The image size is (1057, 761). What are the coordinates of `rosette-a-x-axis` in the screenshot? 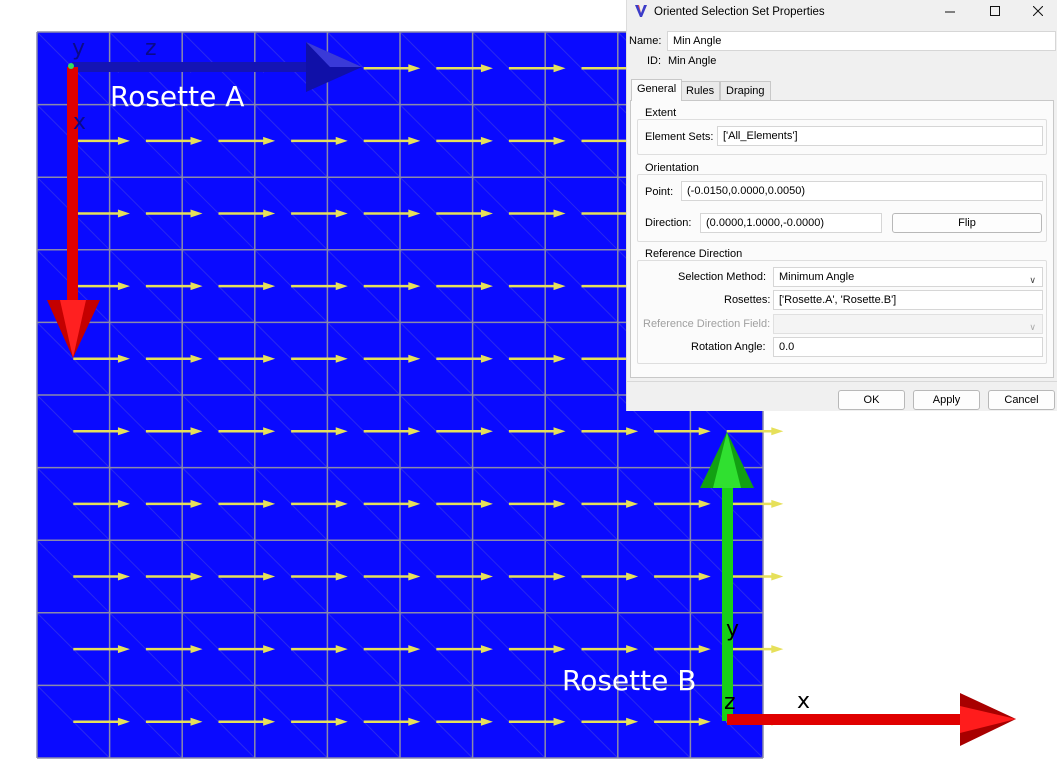 It's located at (72, 187).